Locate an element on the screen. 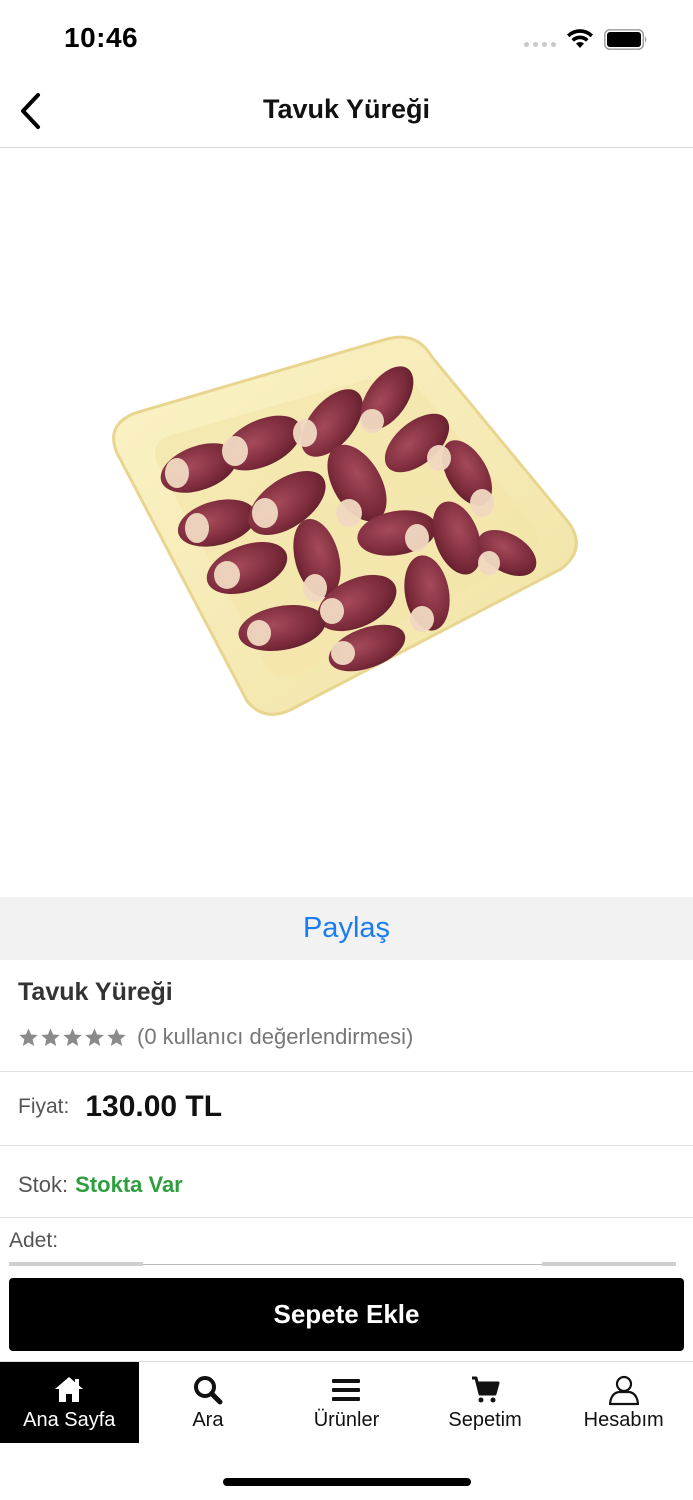 The image size is (693, 1500). tab-label: Ara is located at coordinates (208, 1420).